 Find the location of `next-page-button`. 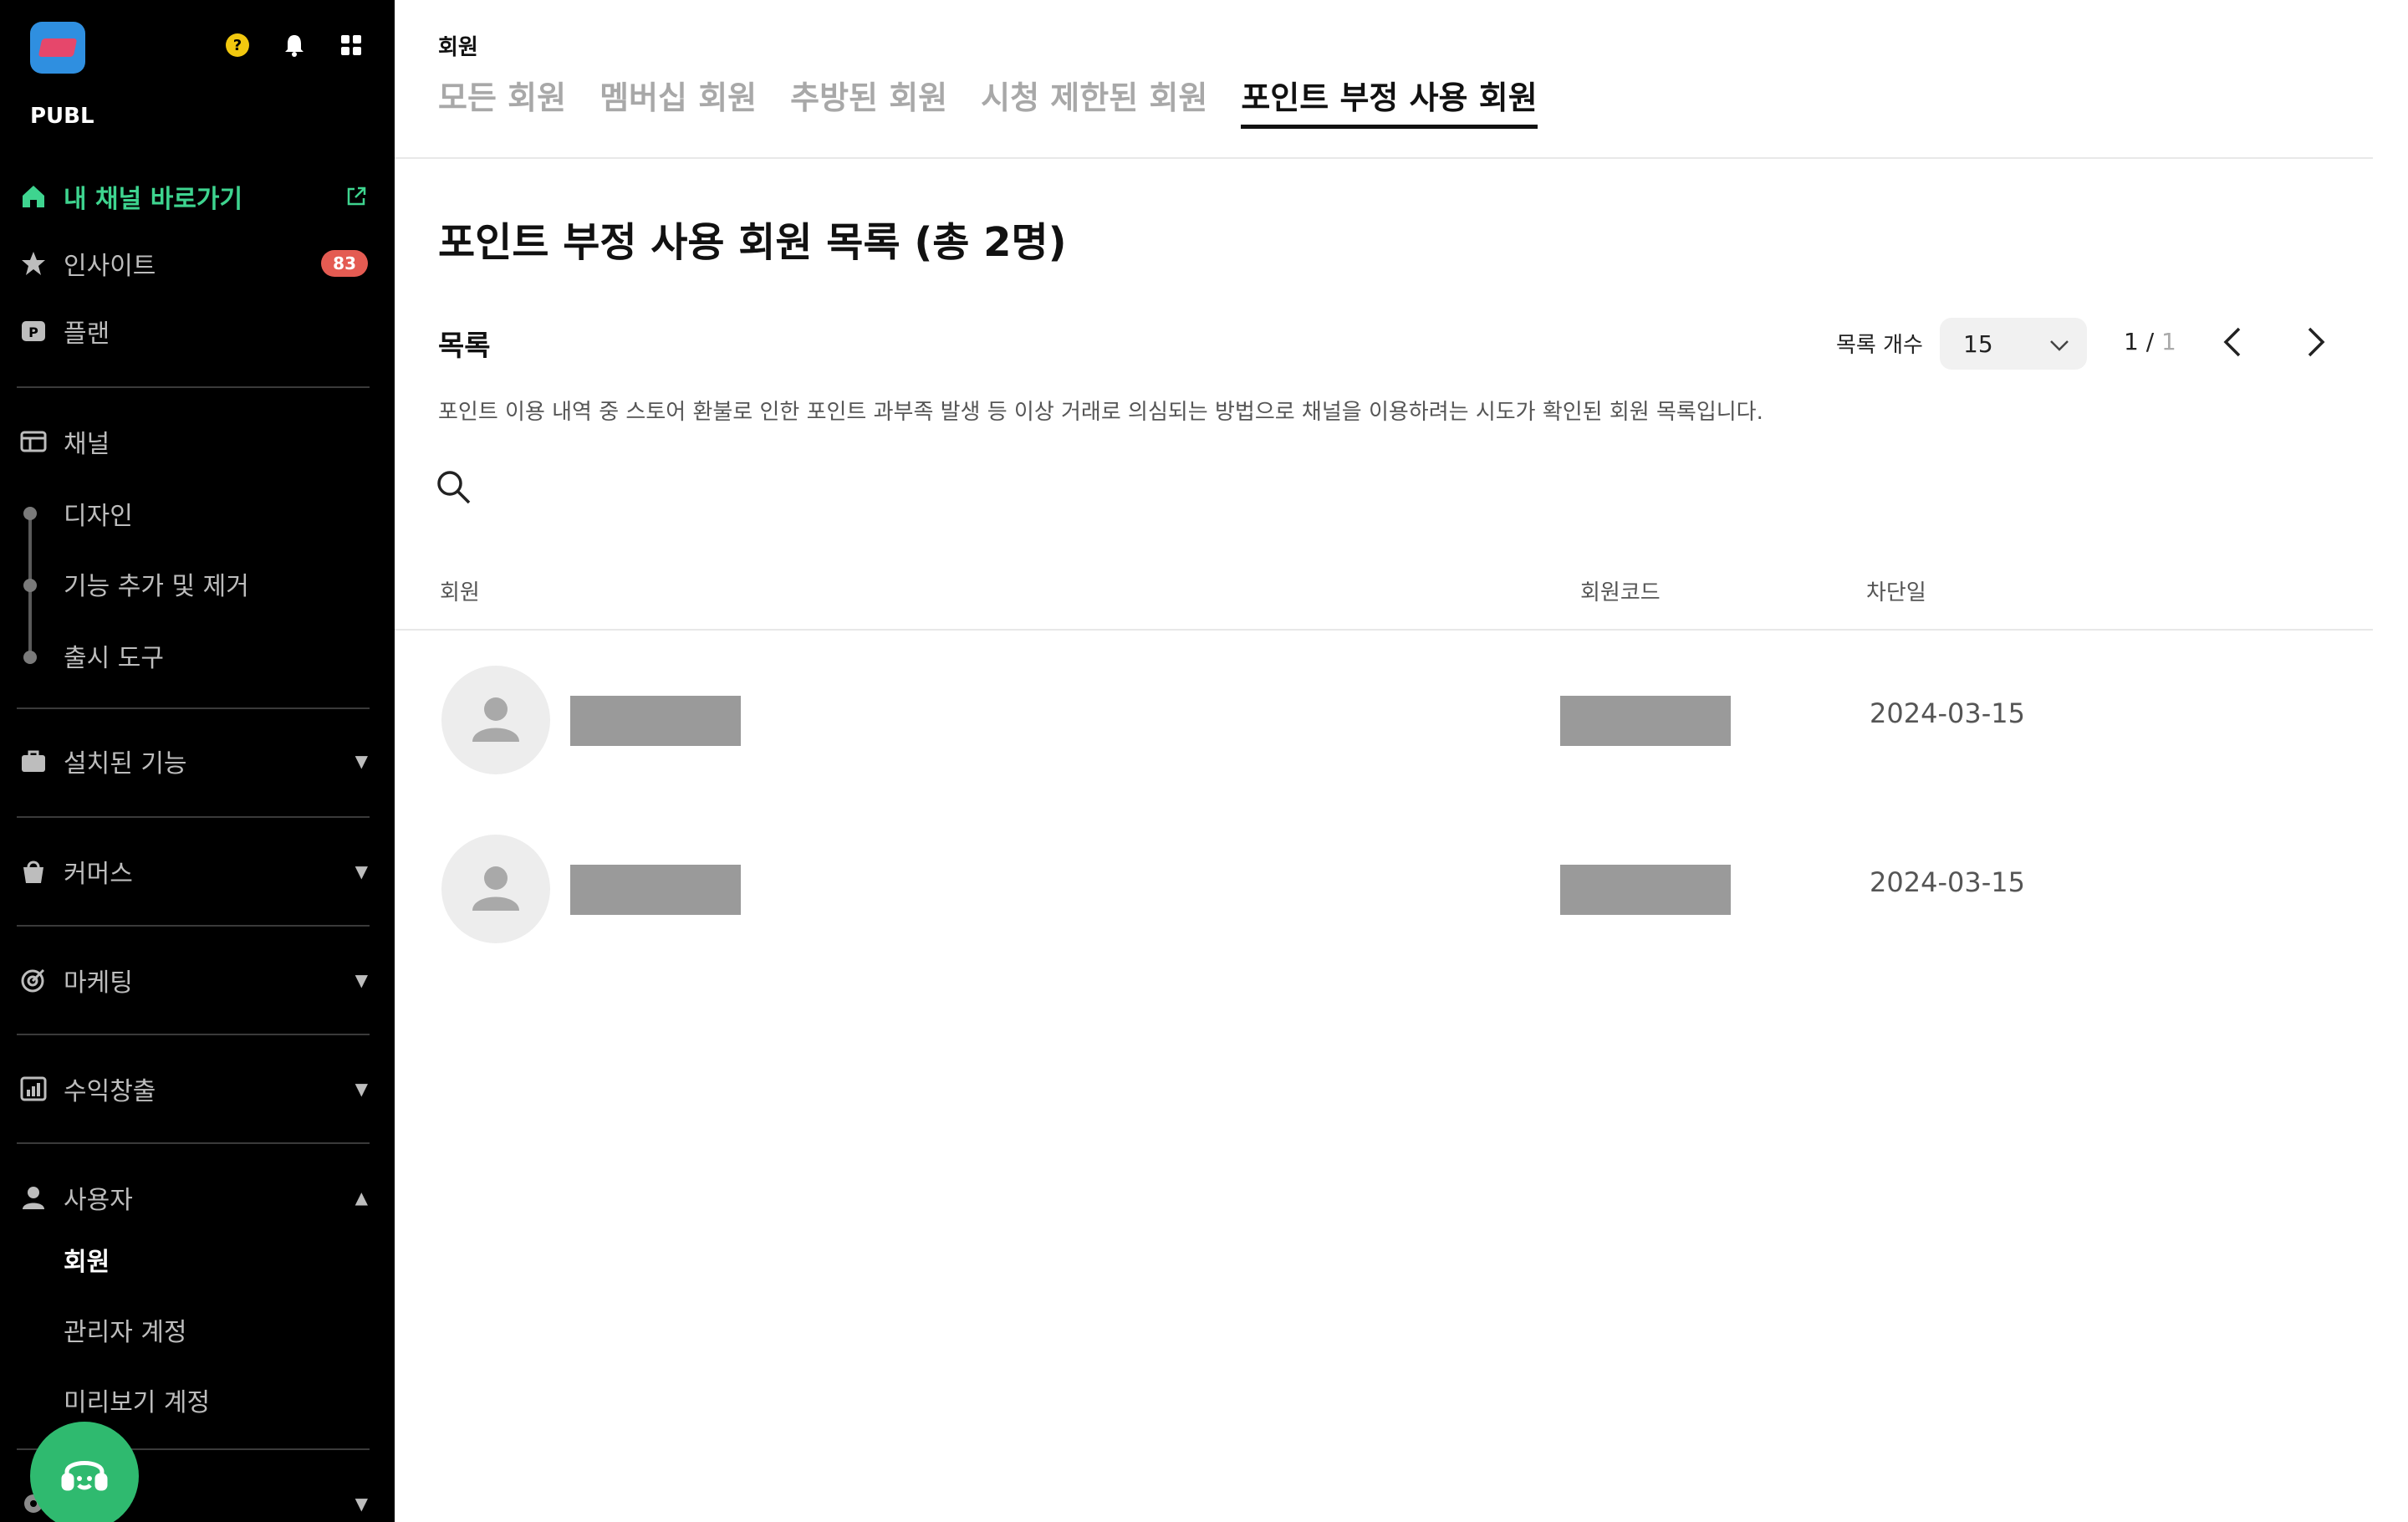

next-page-button is located at coordinates (2316, 344).